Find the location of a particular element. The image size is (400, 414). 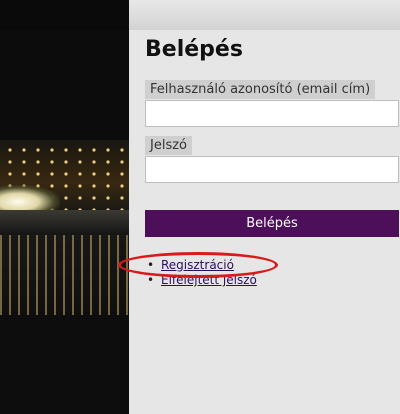

list-item-forgot: Elfelejtett jelszó is located at coordinates (201, 280).